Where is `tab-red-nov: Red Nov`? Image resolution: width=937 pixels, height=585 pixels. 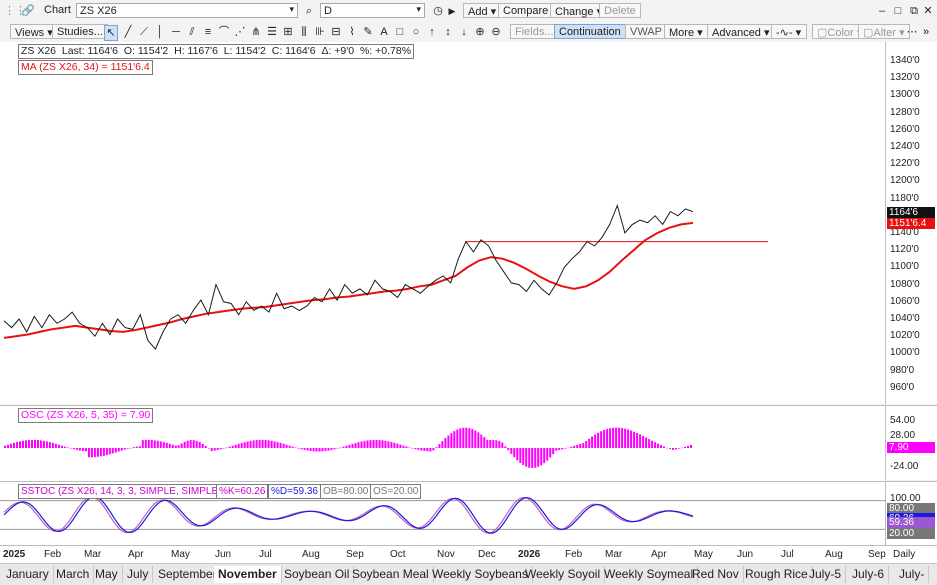
tab-red-nov: Red Nov is located at coordinates (716, 574).